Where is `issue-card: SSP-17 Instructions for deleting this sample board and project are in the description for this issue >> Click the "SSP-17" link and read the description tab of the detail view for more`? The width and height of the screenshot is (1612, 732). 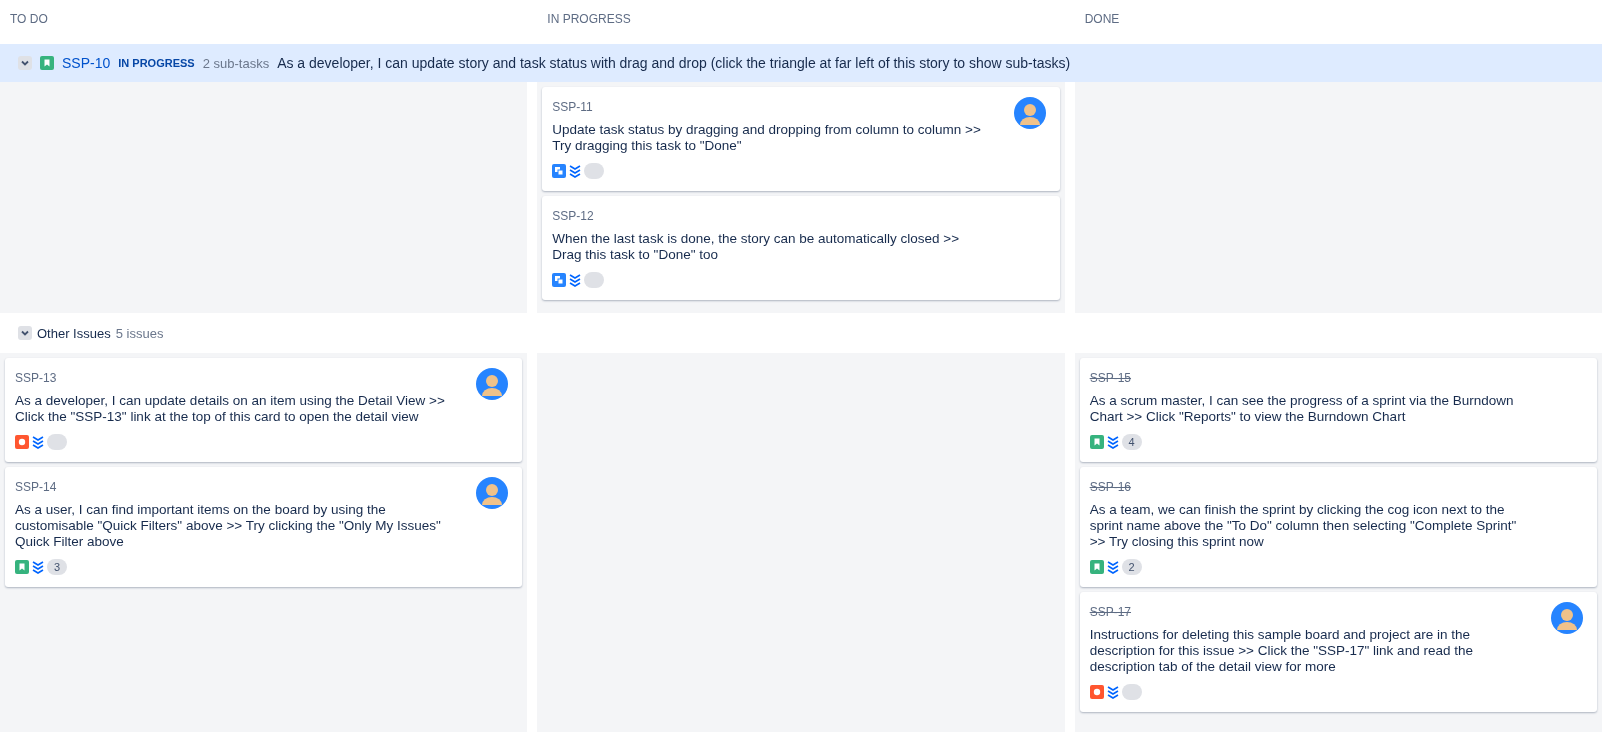 issue-card: SSP-17 Instructions for deleting this sample board and project are in the description for this issue >> Click the "SSP-17" link and read the description tab of the detail view for more is located at coordinates (1338, 652).